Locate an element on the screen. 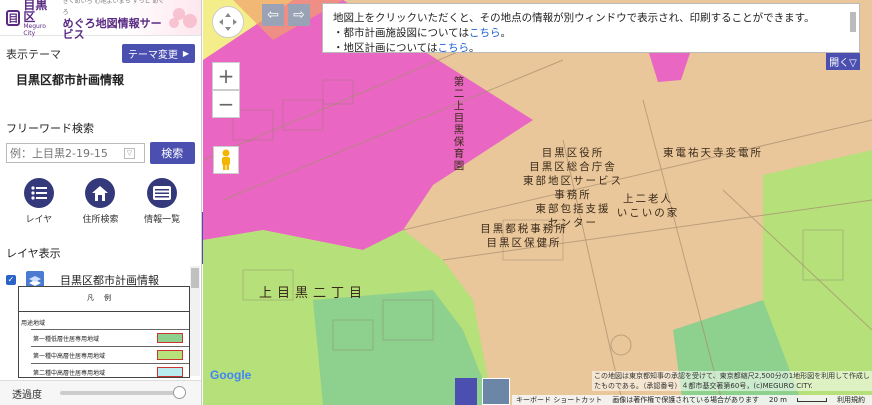 This screenshot has height=405, width=872. notice-scrollbar is located at coordinates (853, 22).